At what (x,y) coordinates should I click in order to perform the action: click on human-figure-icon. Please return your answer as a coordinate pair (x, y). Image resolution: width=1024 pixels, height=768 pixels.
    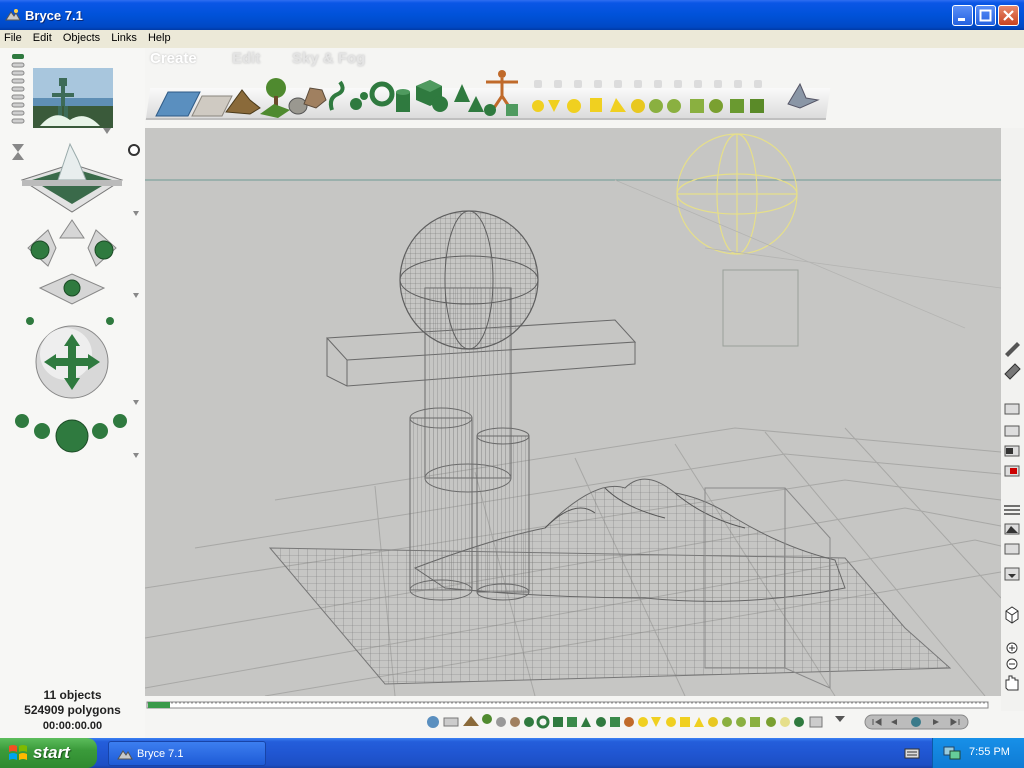
    Looking at the image, I should click on (502, 89).